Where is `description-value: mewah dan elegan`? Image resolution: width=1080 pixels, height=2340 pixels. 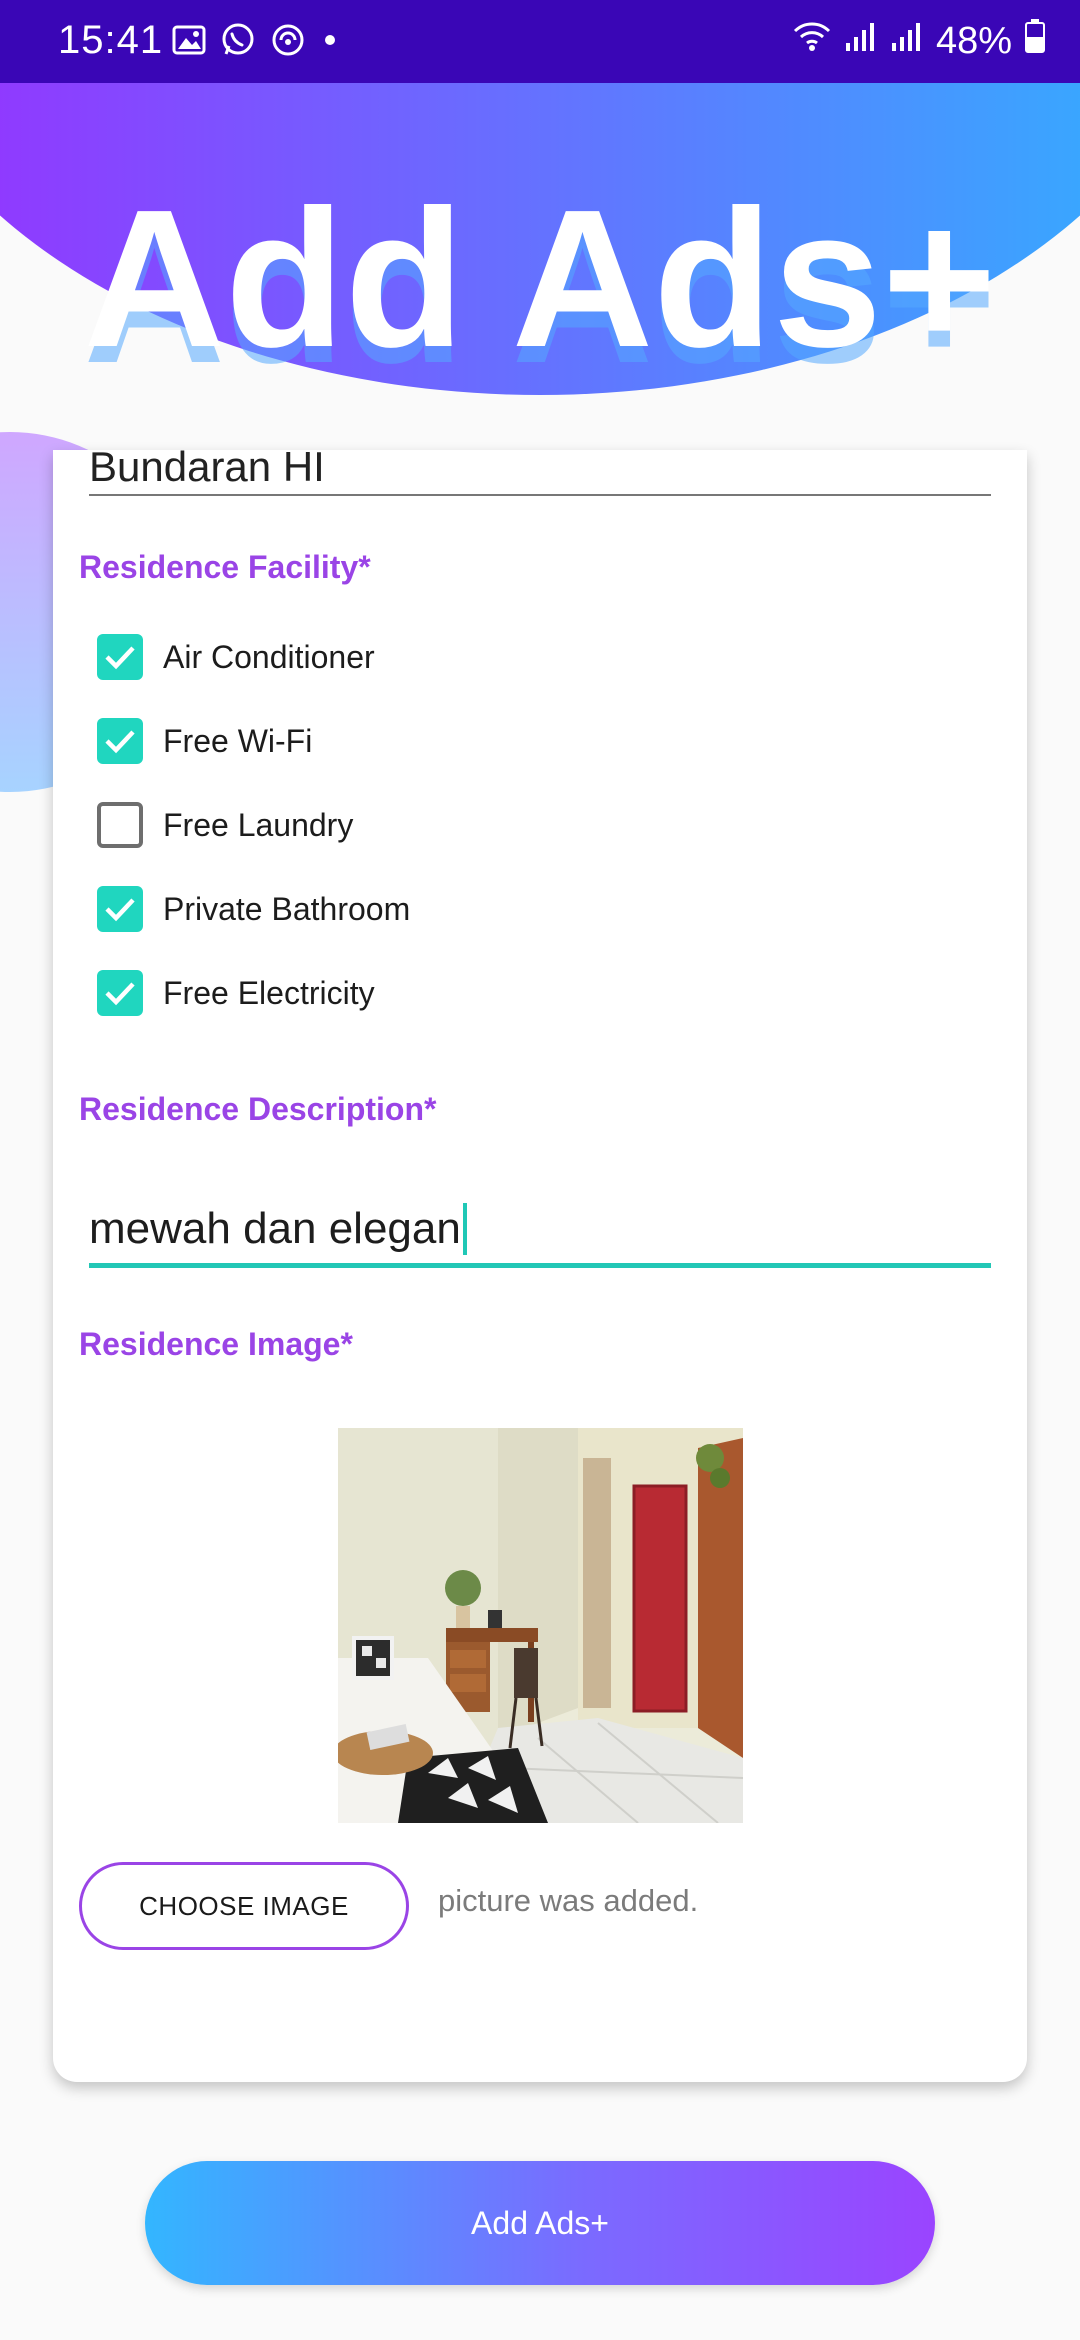 description-value: mewah dan elegan is located at coordinates (275, 1228).